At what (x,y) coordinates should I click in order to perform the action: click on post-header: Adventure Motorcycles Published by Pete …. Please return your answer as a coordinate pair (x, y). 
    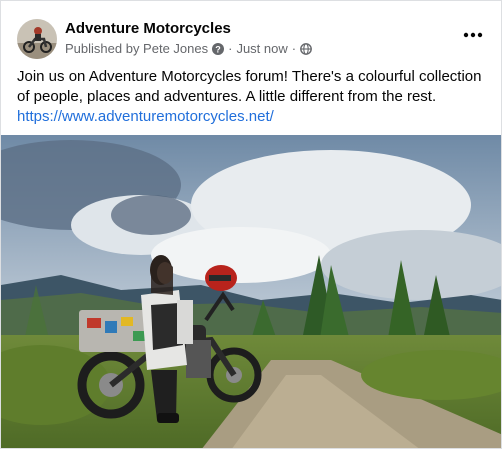
    Looking at the image, I should click on (252, 41).